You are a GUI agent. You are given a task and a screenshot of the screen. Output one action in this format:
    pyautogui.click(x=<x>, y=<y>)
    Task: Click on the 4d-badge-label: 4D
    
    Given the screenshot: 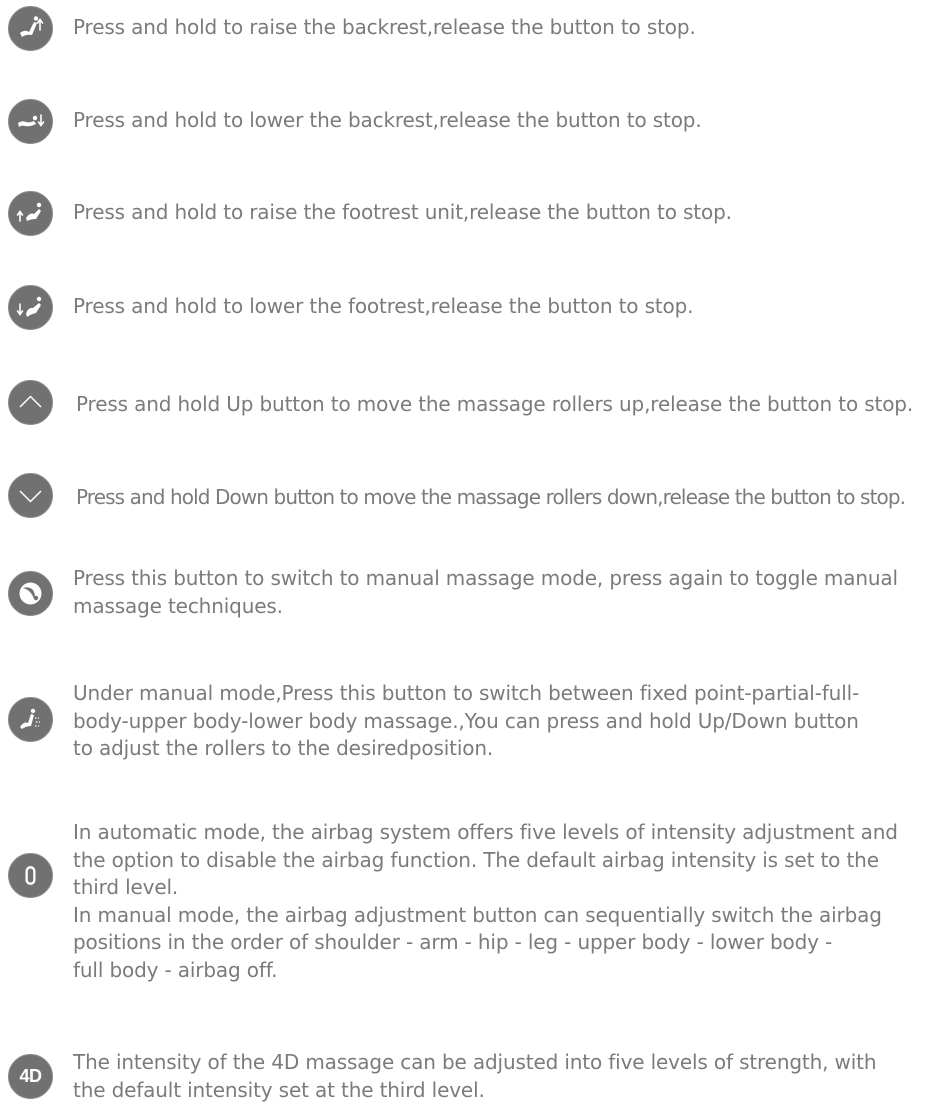 What is the action you would take?
    pyautogui.click(x=30, y=1076)
    